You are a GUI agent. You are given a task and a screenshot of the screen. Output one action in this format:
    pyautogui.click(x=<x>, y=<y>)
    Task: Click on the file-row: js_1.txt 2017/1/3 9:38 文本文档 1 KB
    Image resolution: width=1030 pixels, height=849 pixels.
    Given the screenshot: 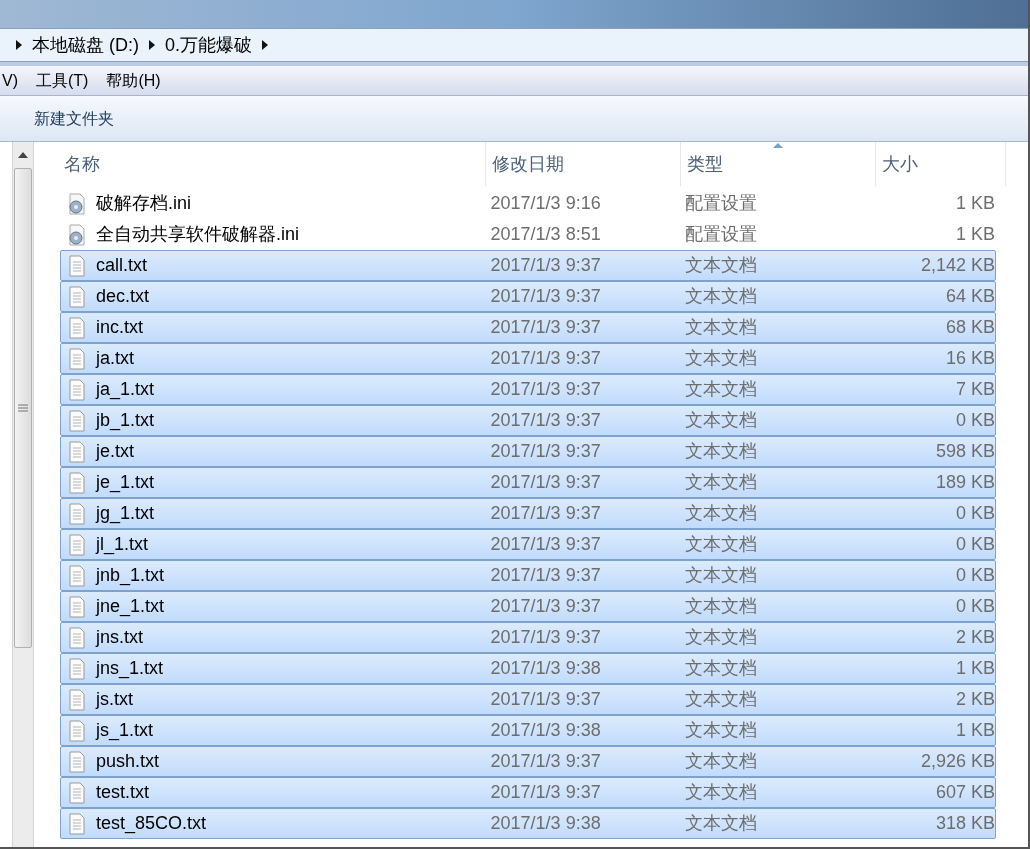 What is the action you would take?
    pyautogui.click(x=528, y=730)
    